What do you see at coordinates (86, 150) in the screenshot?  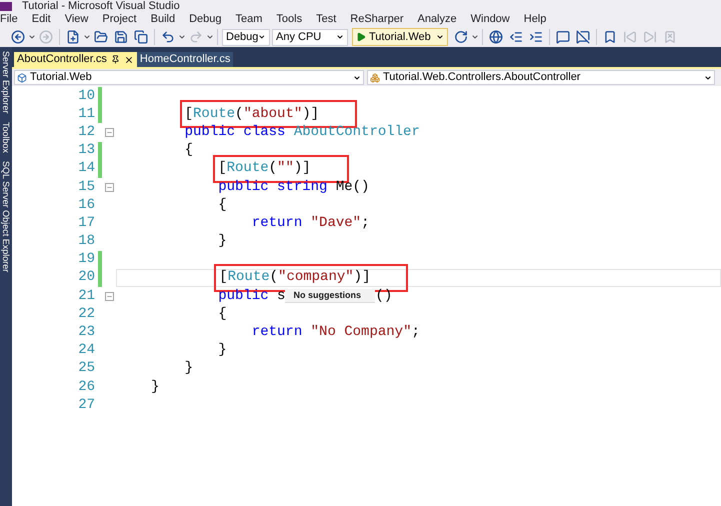 I see `line-number: 13` at bounding box center [86, 150].